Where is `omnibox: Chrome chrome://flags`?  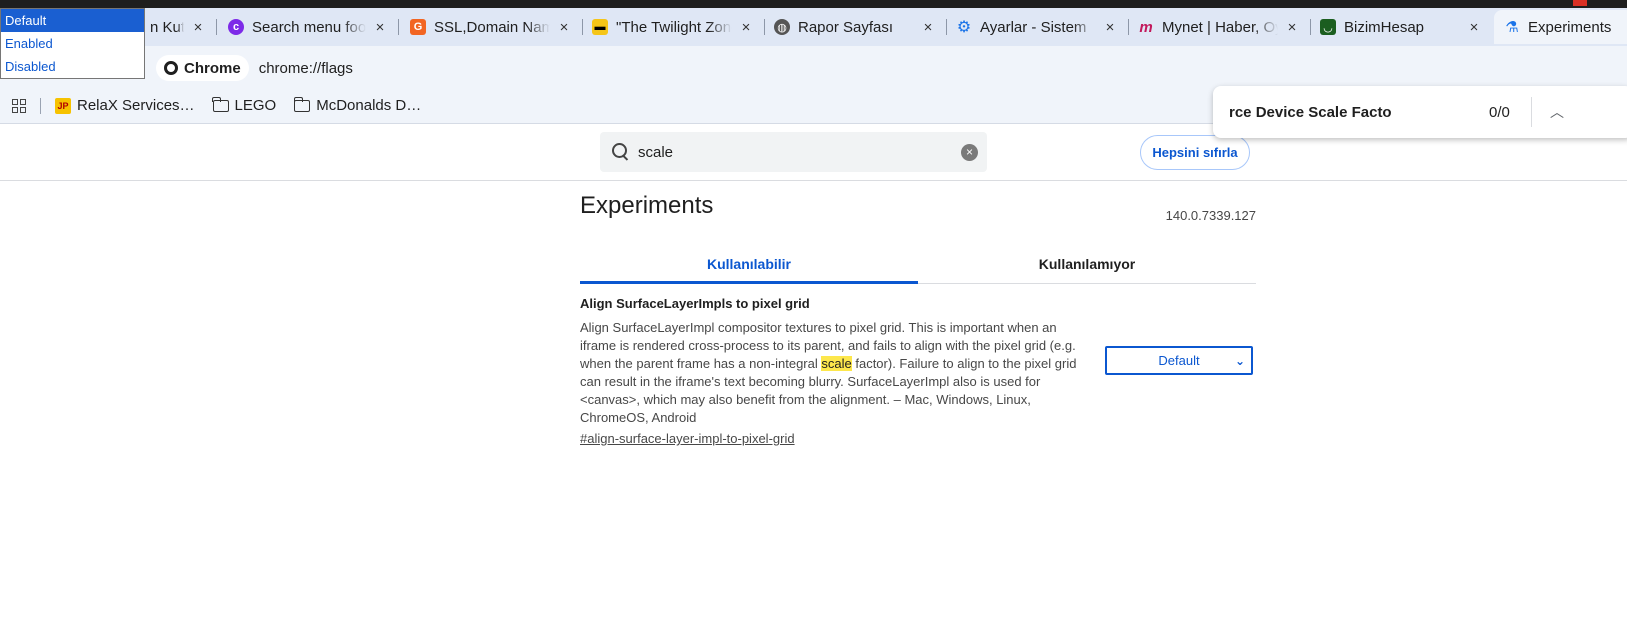
omnibox: Chrome chrome://flags is located at coordinates (686, 68).